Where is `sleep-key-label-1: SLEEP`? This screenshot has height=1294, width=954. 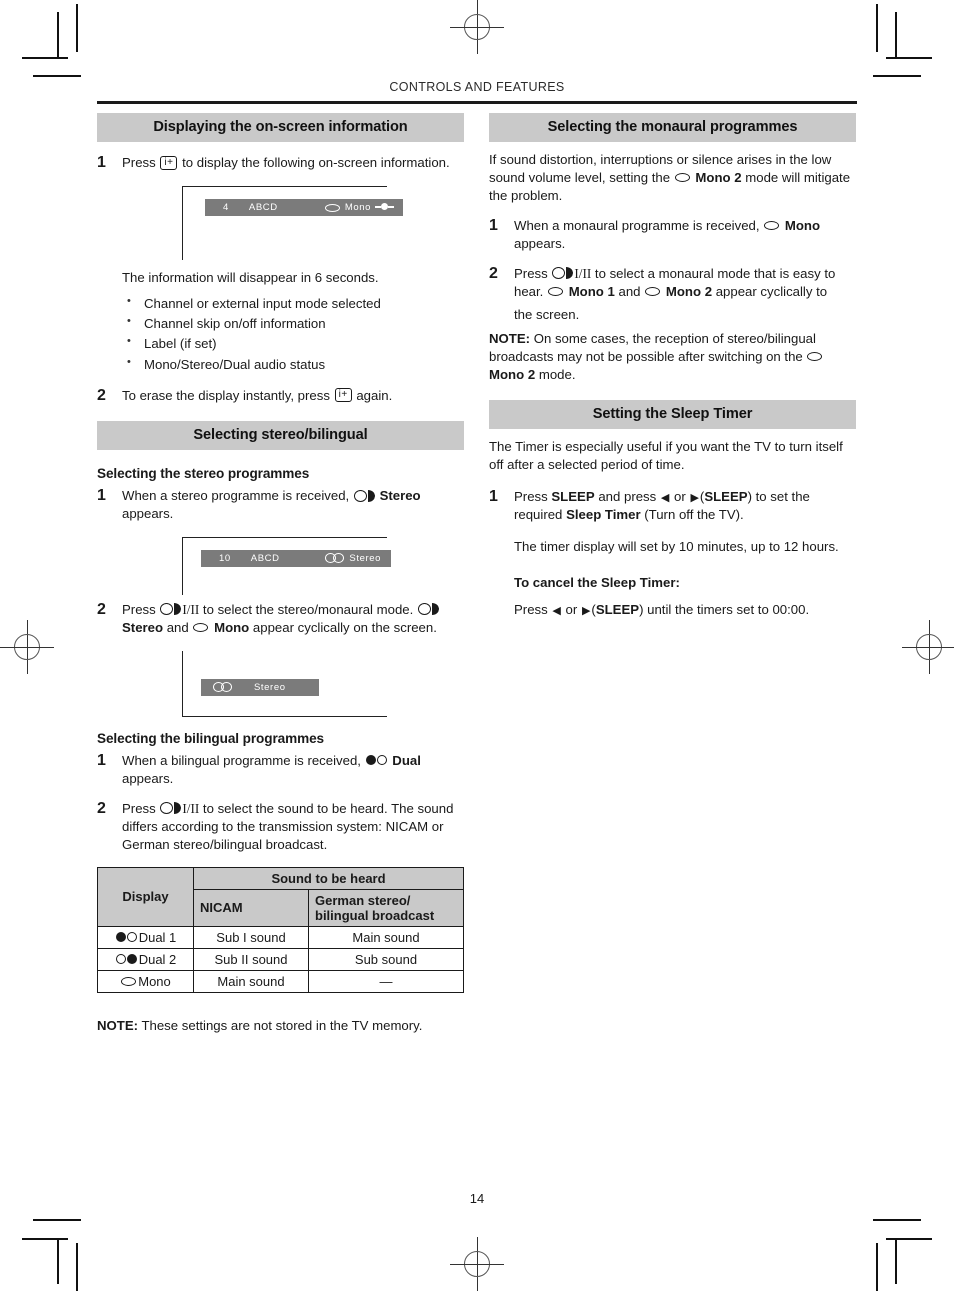 sleep-key-label-1: SLEEP is located at coordinates (573, 497).